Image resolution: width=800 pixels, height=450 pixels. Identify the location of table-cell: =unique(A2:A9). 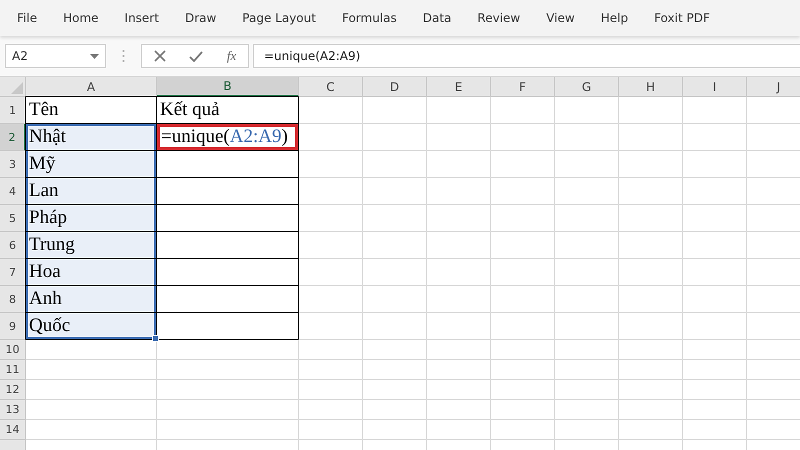
(227, 137).